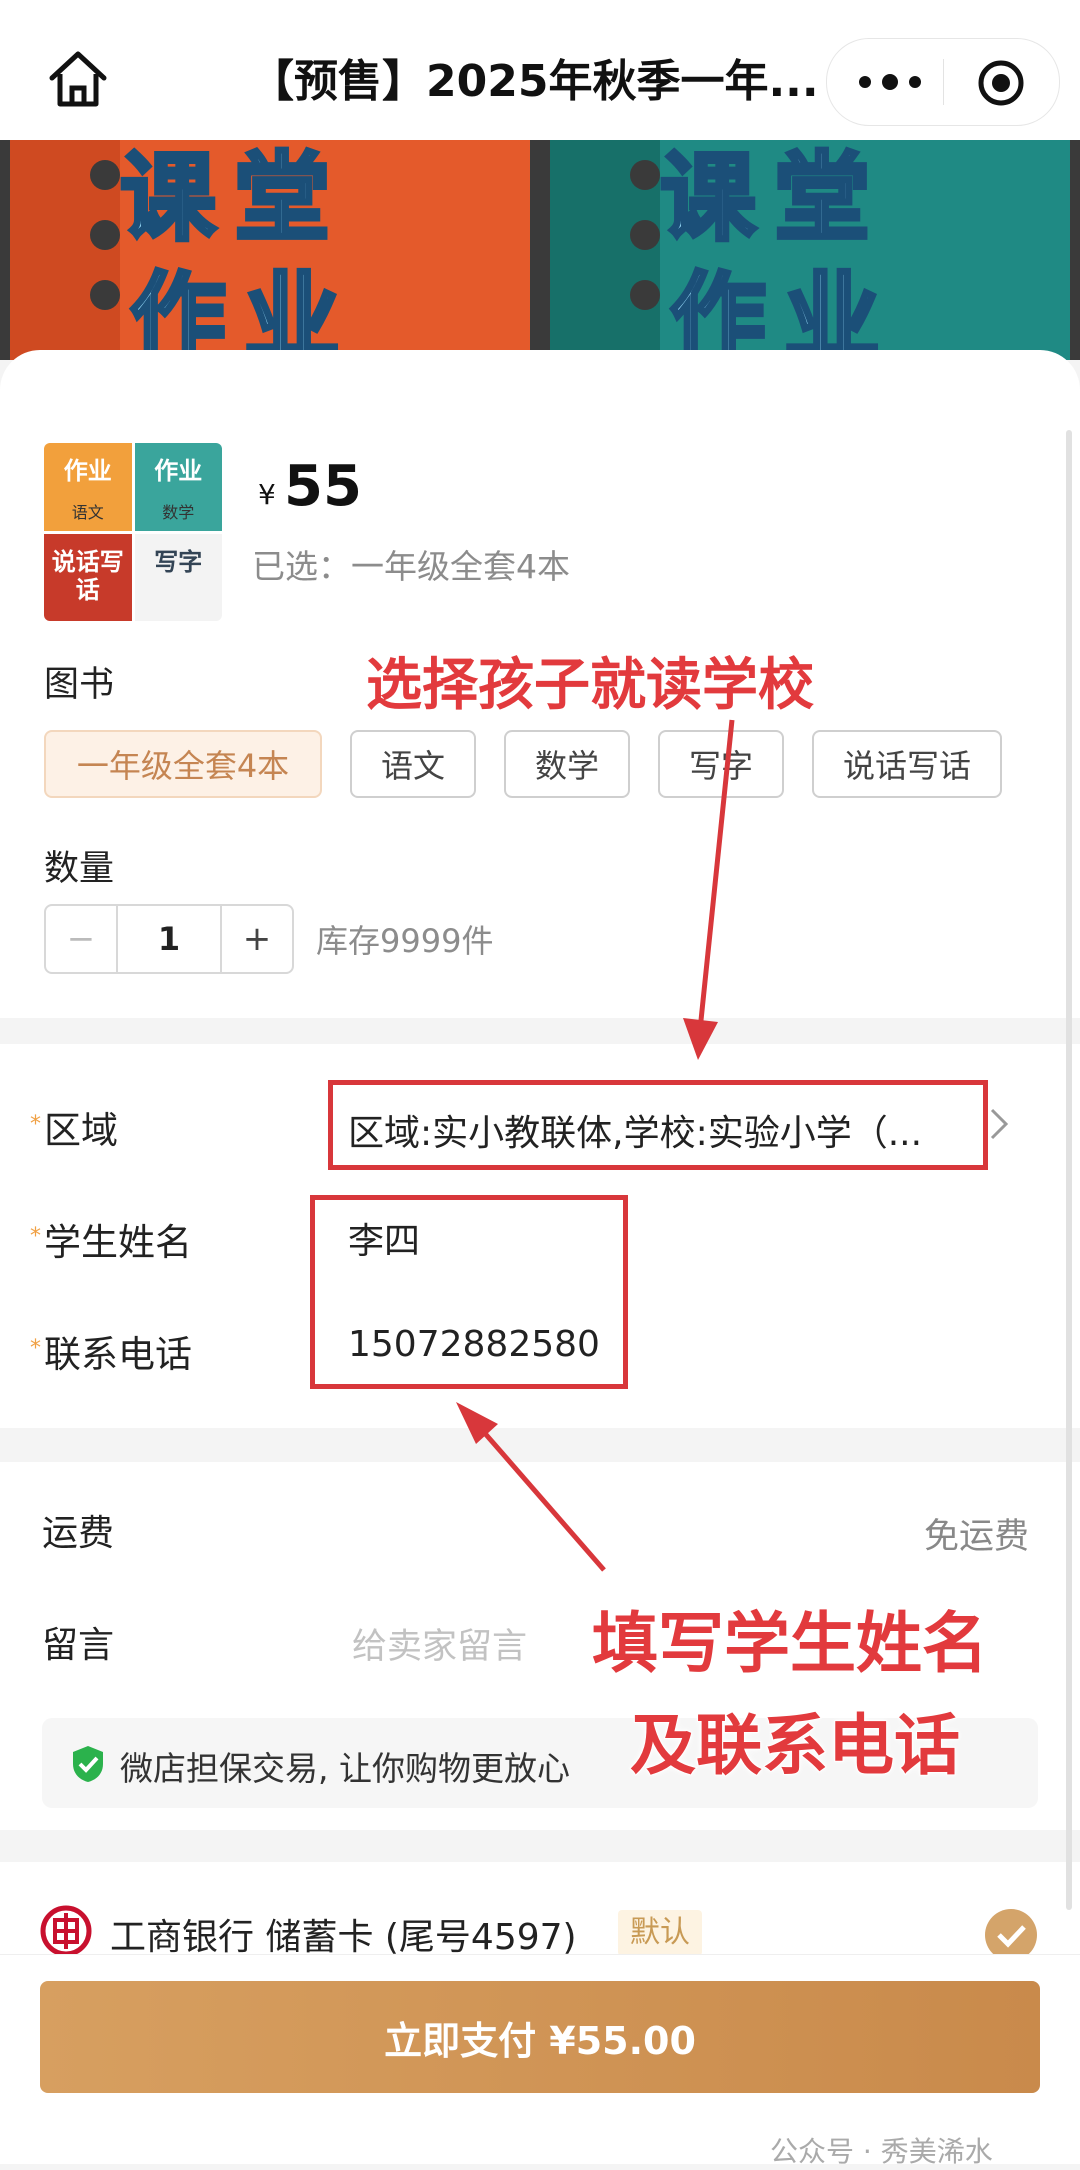  What do you see at coordinates (183, 764) in the screenshot?
I see `option-full-set: 一年级全套4本` at bounding box center [183, 764].